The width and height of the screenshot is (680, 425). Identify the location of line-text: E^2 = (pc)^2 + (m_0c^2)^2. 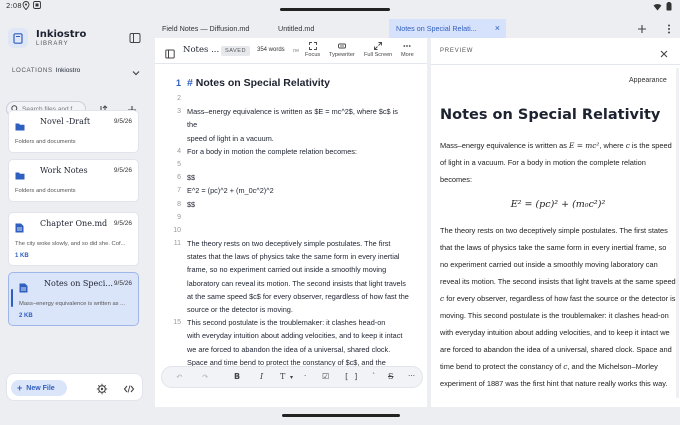
(230, 191).